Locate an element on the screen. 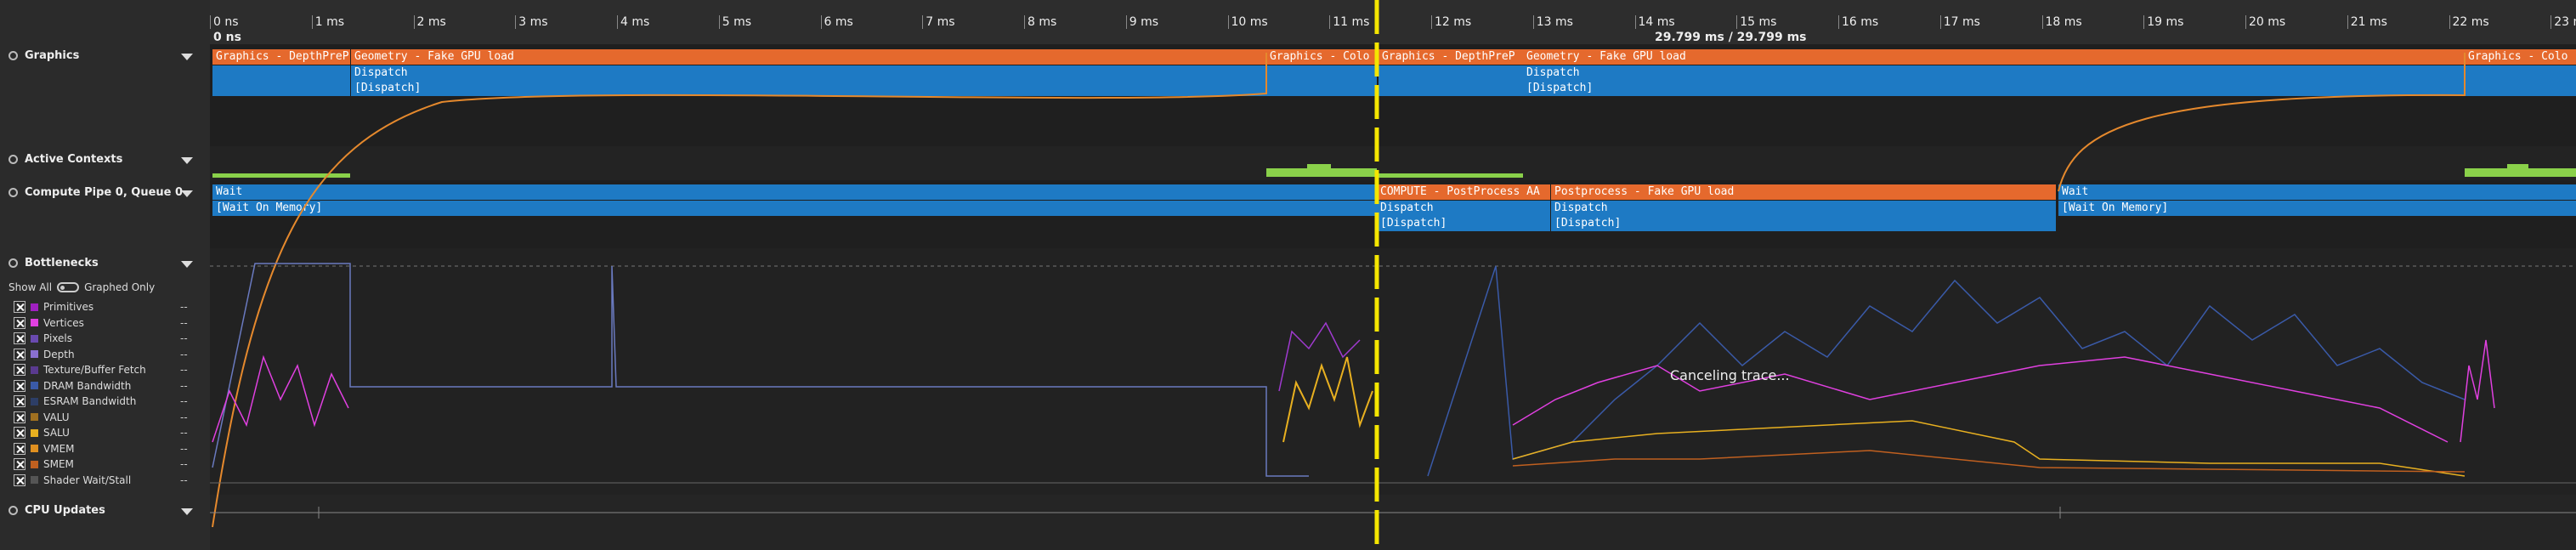 Image resolution: width=2576 pixels, height=550 pixels. series-line-depth is located at coordinates (2477, 391).